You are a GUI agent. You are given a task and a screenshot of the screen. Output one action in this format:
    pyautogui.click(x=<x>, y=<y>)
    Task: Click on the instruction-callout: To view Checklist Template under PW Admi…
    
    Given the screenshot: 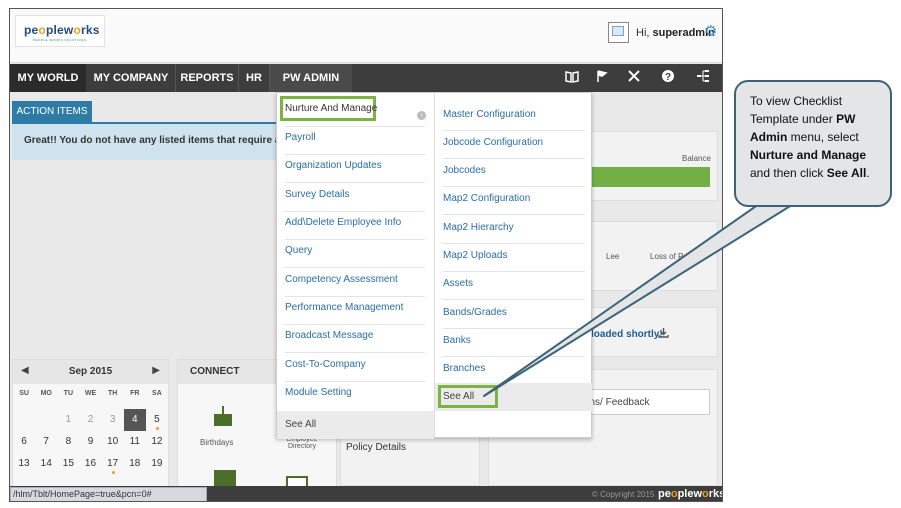 What is the action you would take?
    pyautogui.click(x=813, y=143)
    